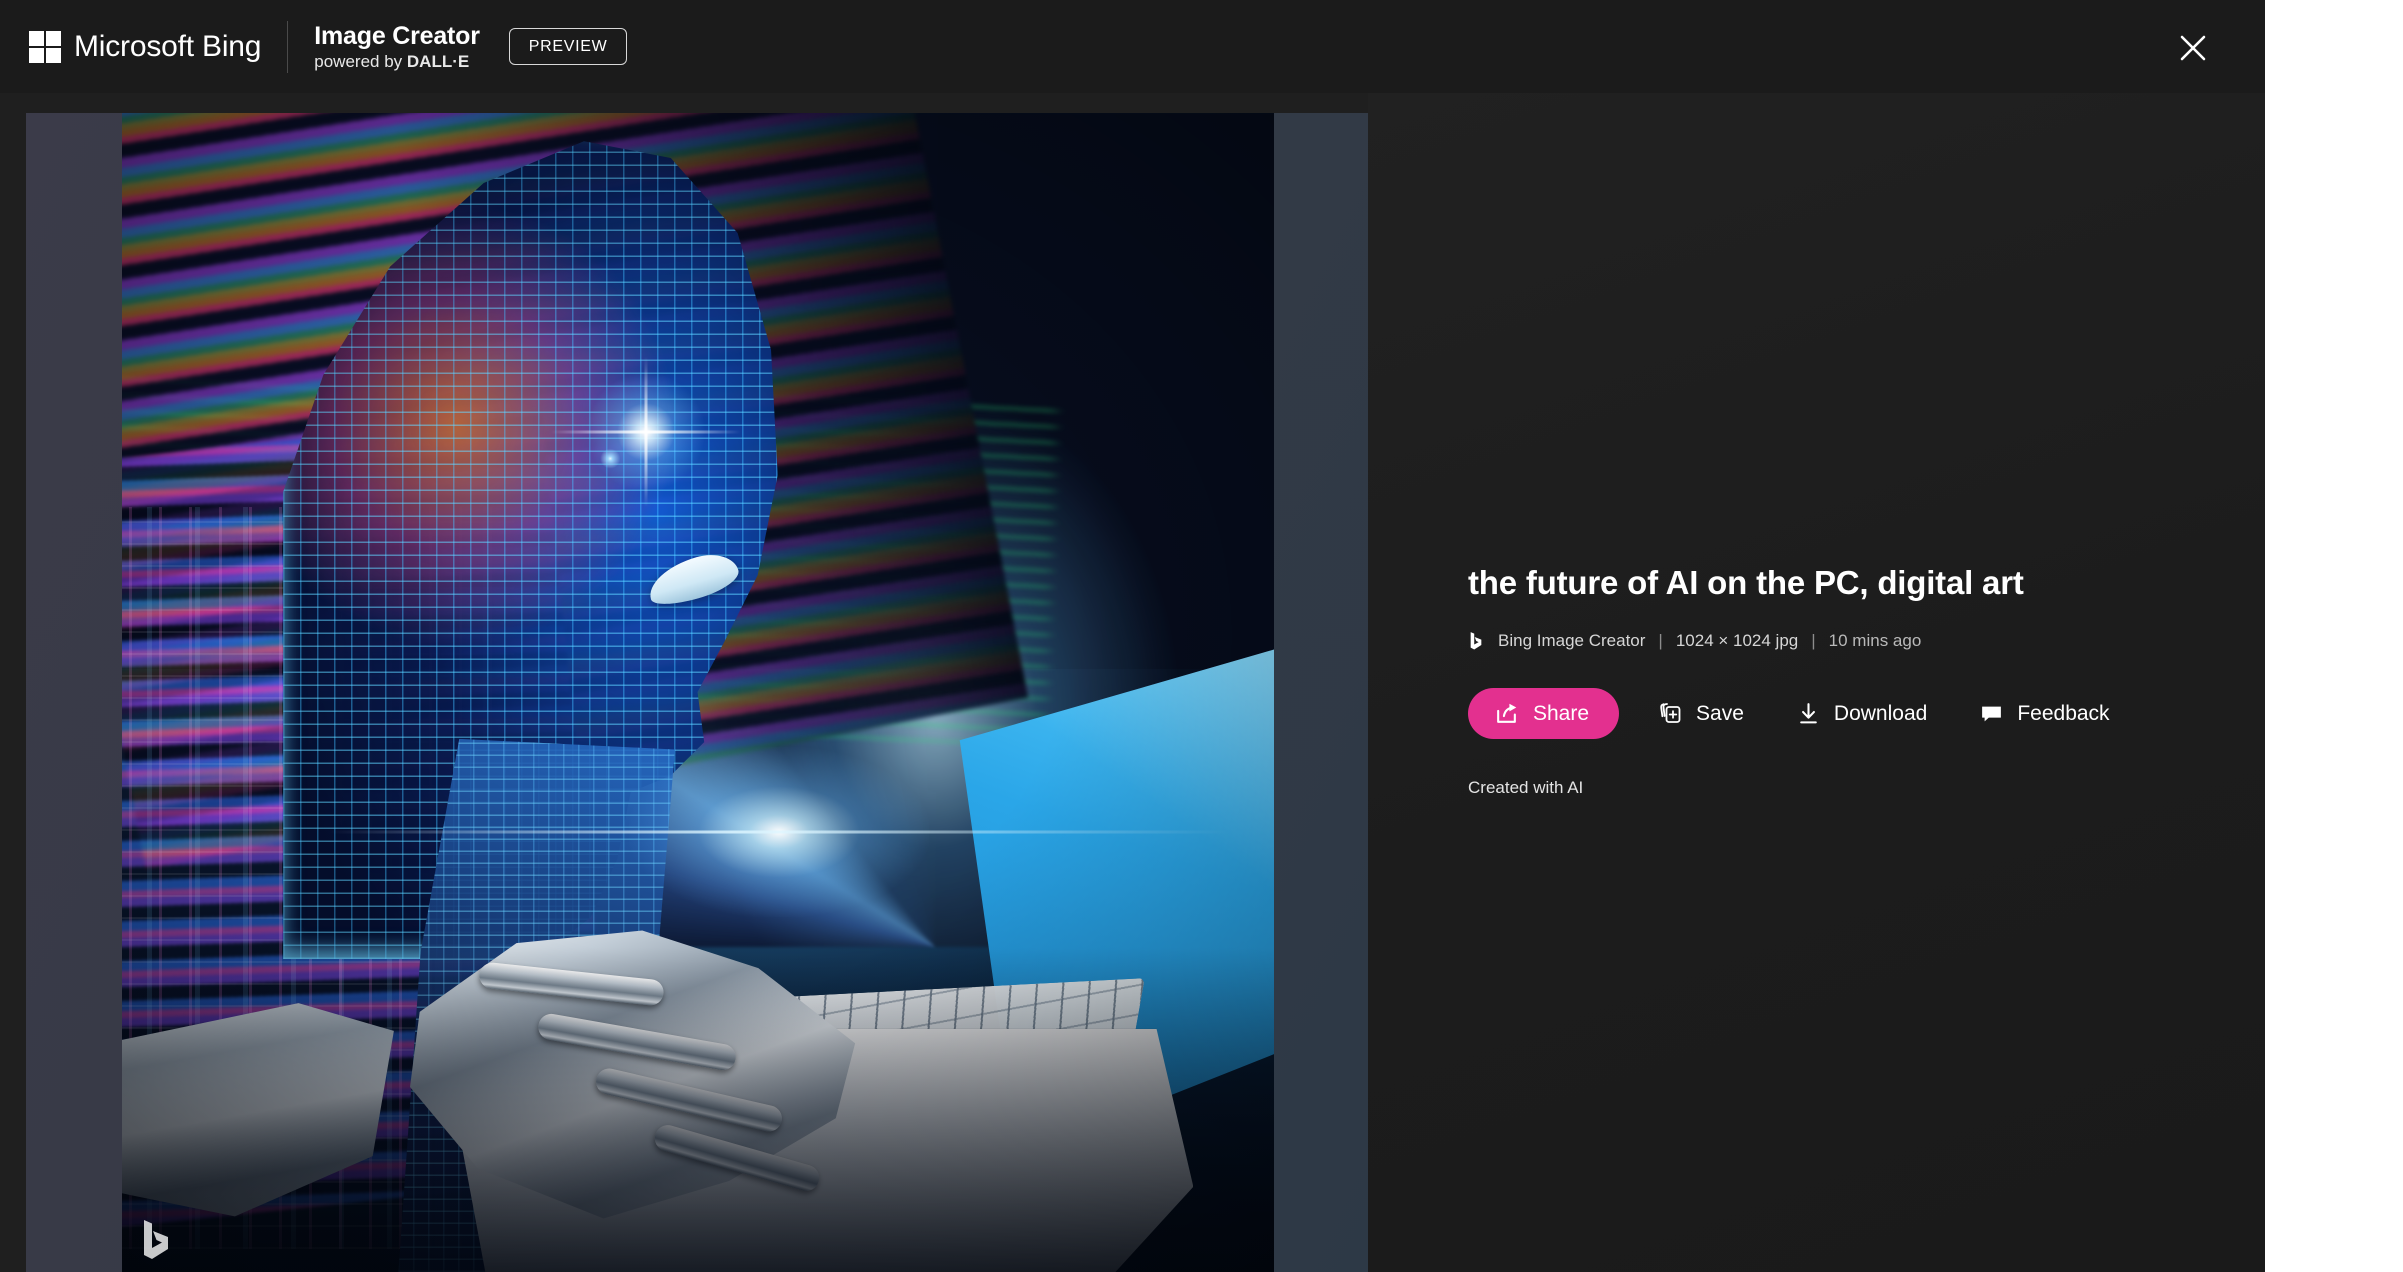 Image resolution: width=2403 pixels, height=1272 pixels. What do you see at coordinates (1476, 641) in the screenshot?
I see `bing-b-icon` at bounding box center [1476, 641].